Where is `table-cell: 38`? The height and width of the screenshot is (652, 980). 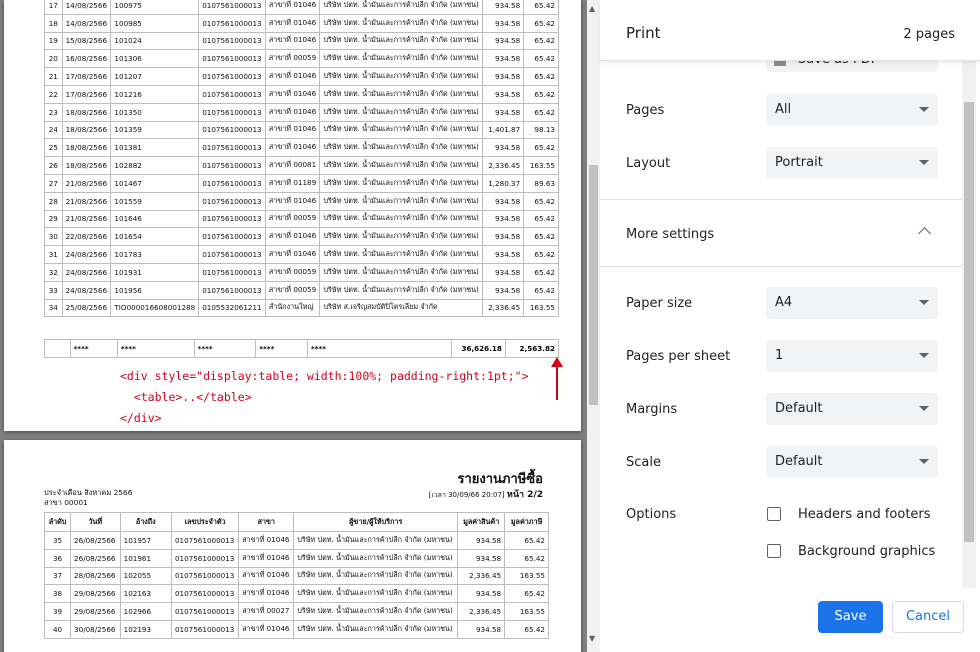 table-cell: 38 is located at coordinates (57, 594).